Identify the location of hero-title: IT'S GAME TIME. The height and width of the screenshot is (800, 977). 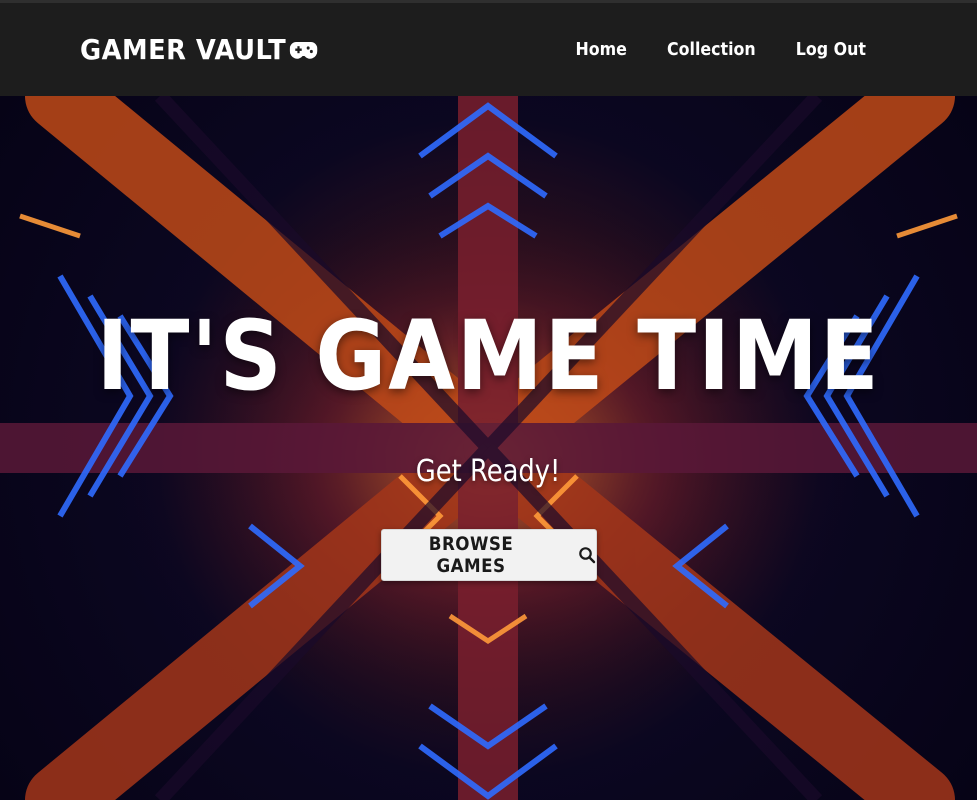
(488, 356).